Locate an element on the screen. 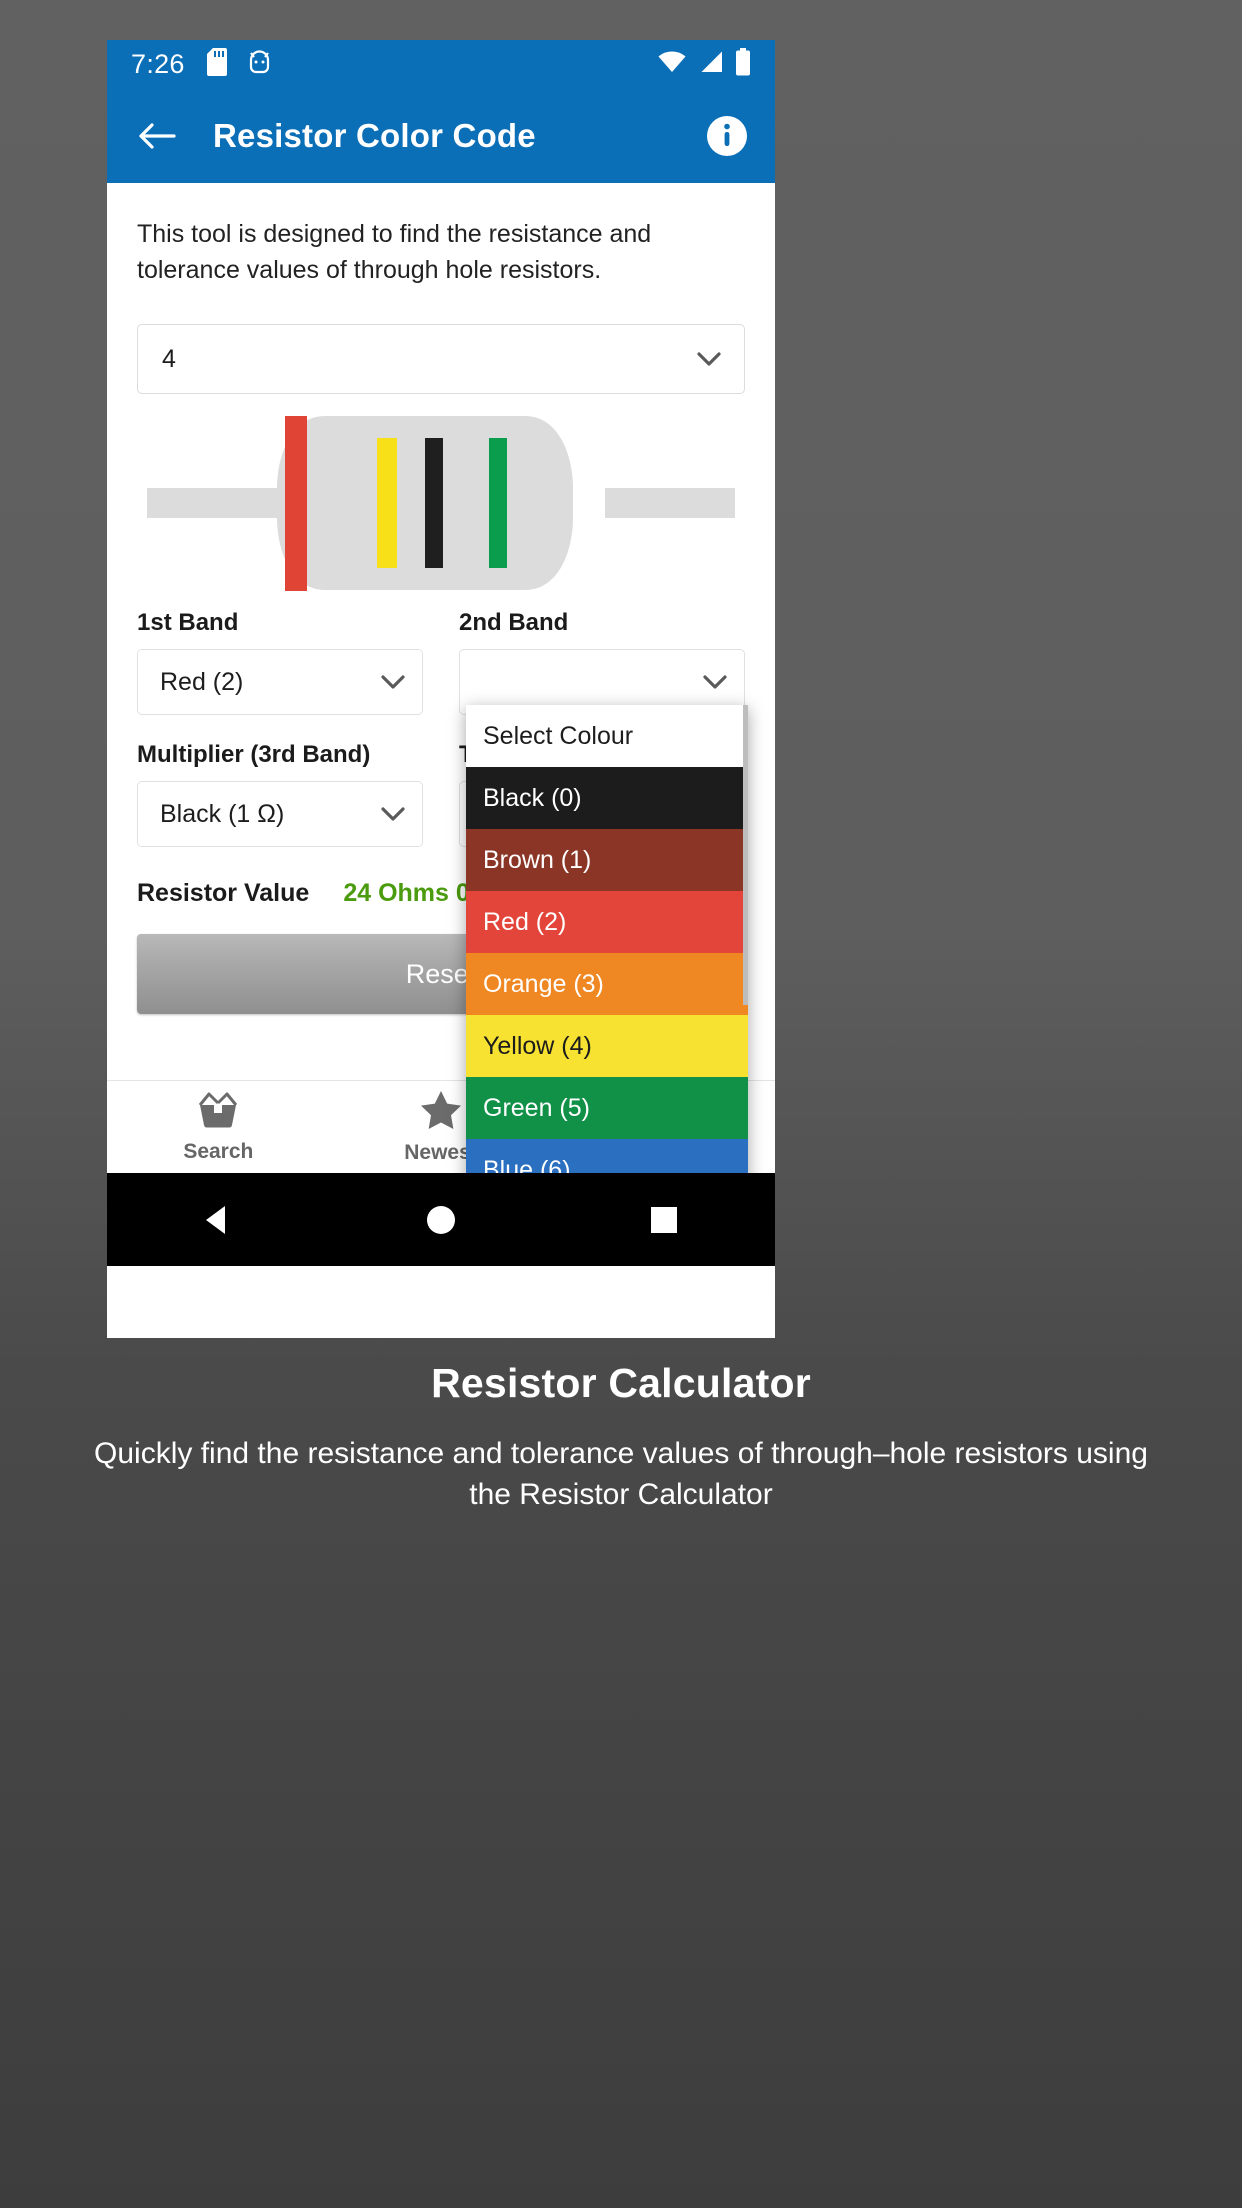  android-back-button is located at coordinates (218, 1220).